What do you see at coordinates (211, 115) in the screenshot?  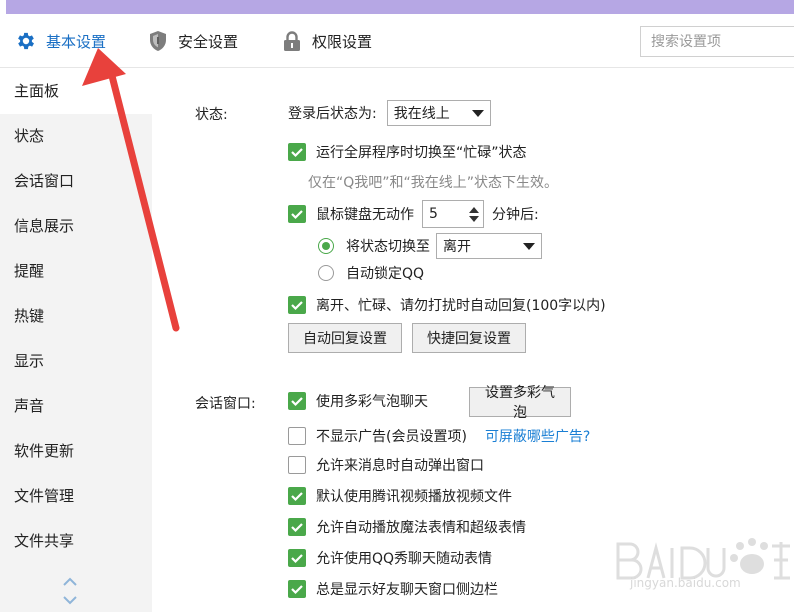 I see `status-section-label: 状态:` at bounding box center [211, 115].